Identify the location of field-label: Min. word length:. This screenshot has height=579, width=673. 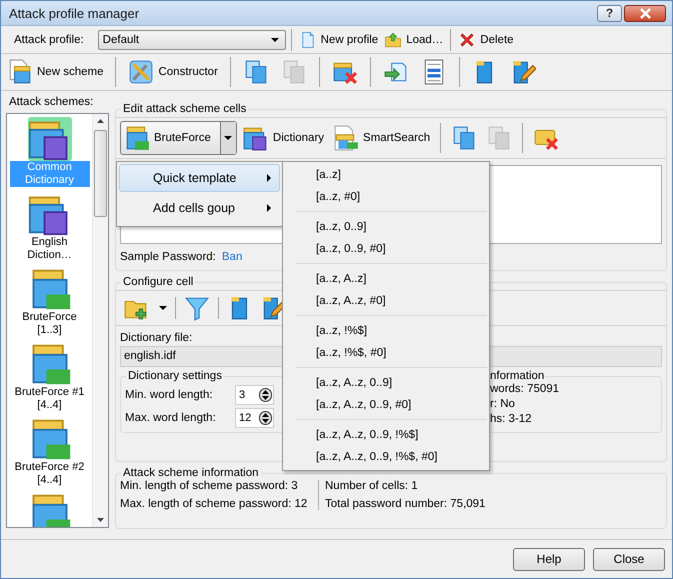
(169, 395).